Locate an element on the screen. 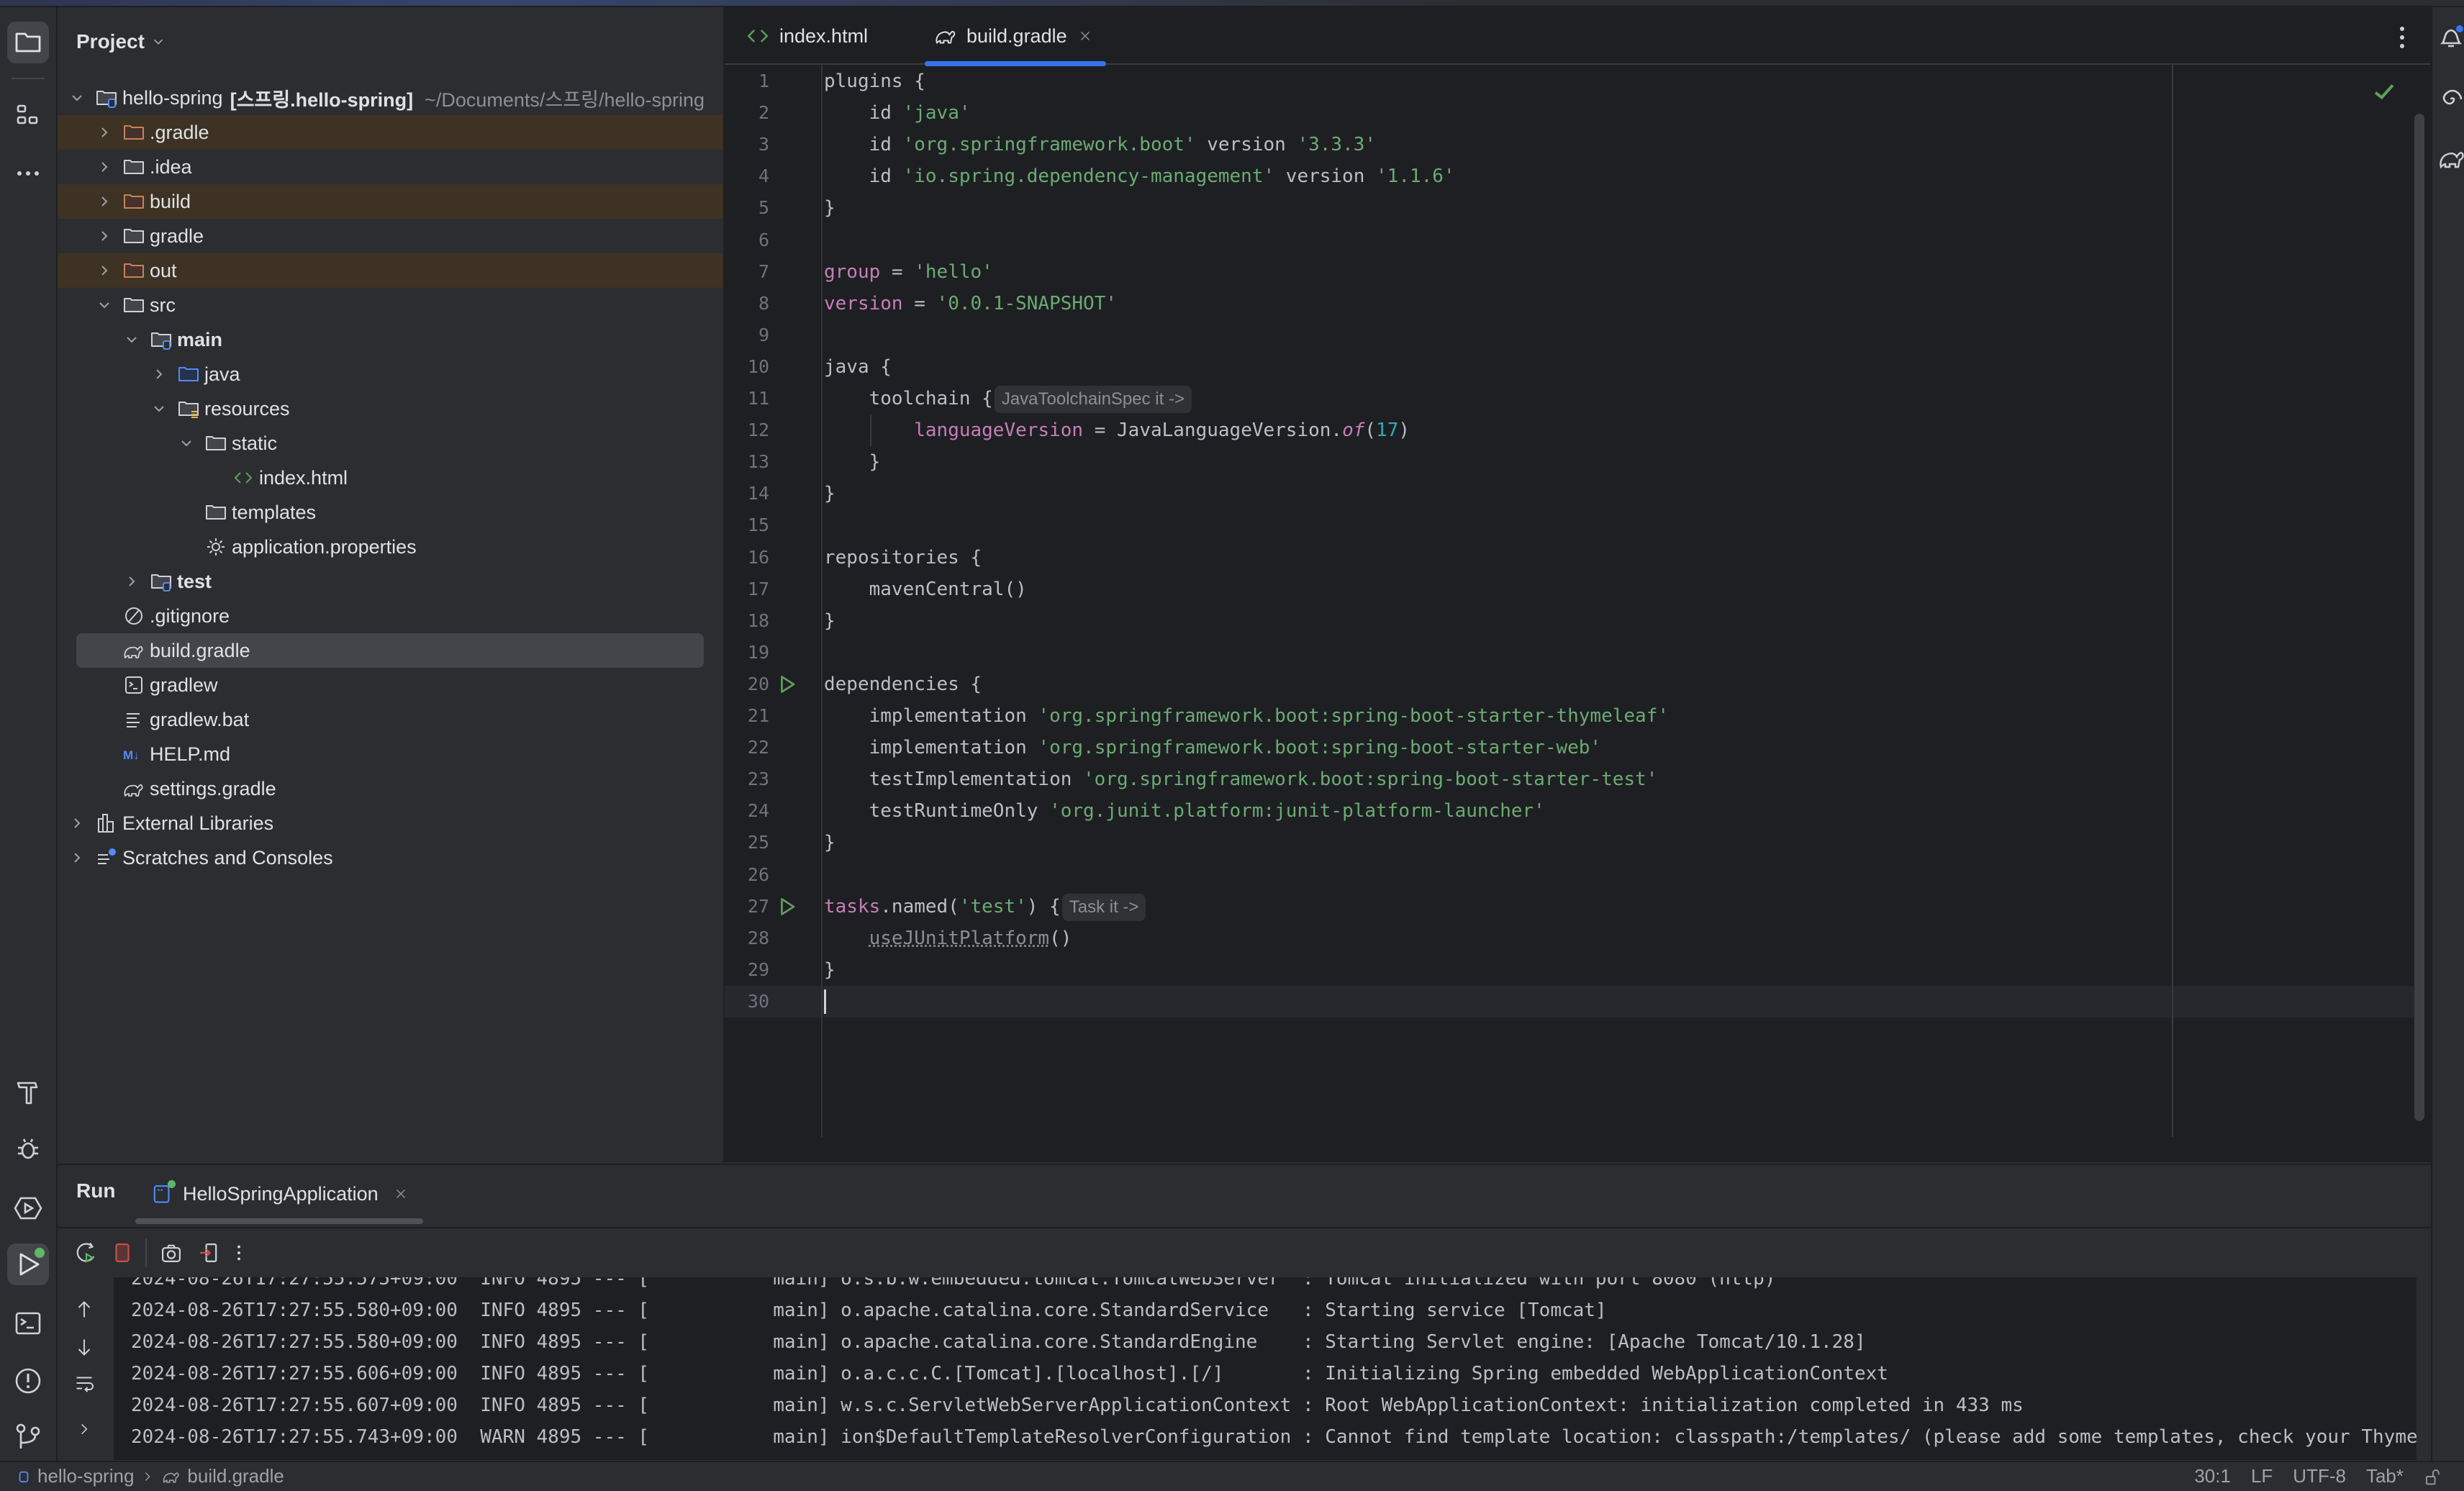 This screenshot has height=1491, width=2464. tree-item: .gitignore is located at coordinates (390, 616).